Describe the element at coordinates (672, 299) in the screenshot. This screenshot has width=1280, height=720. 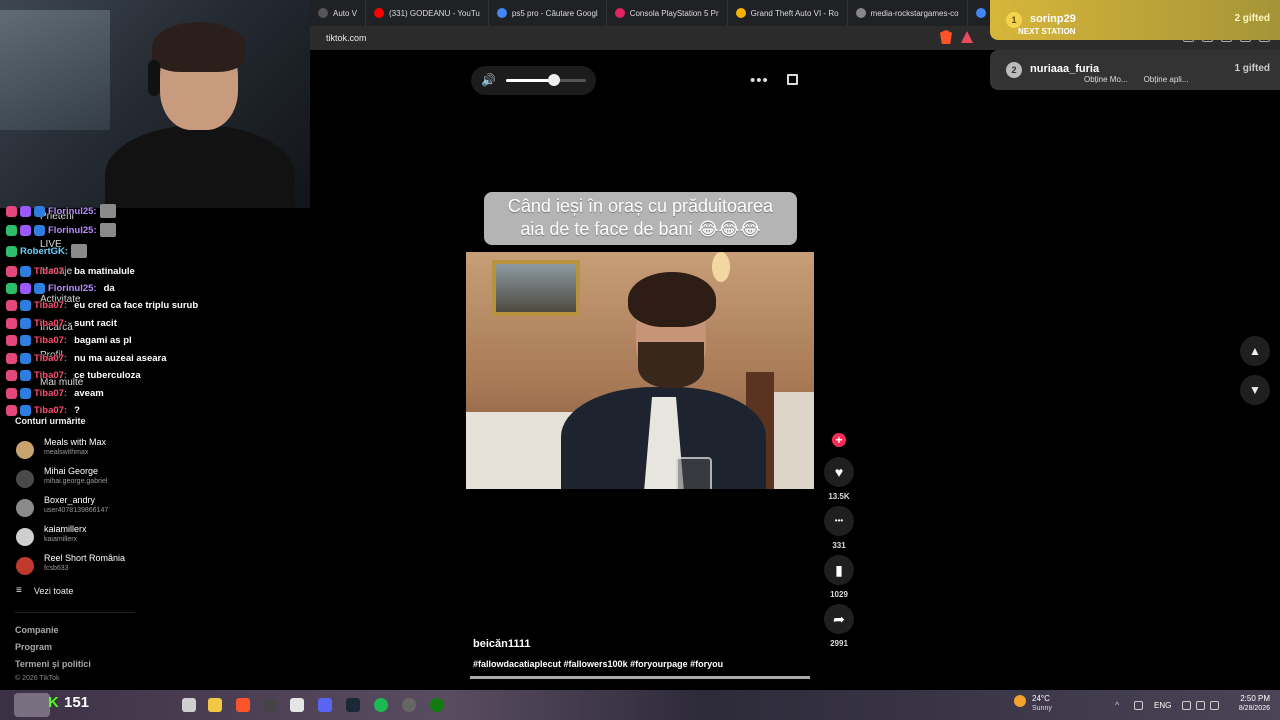
I see `video-person-hair` at that location.